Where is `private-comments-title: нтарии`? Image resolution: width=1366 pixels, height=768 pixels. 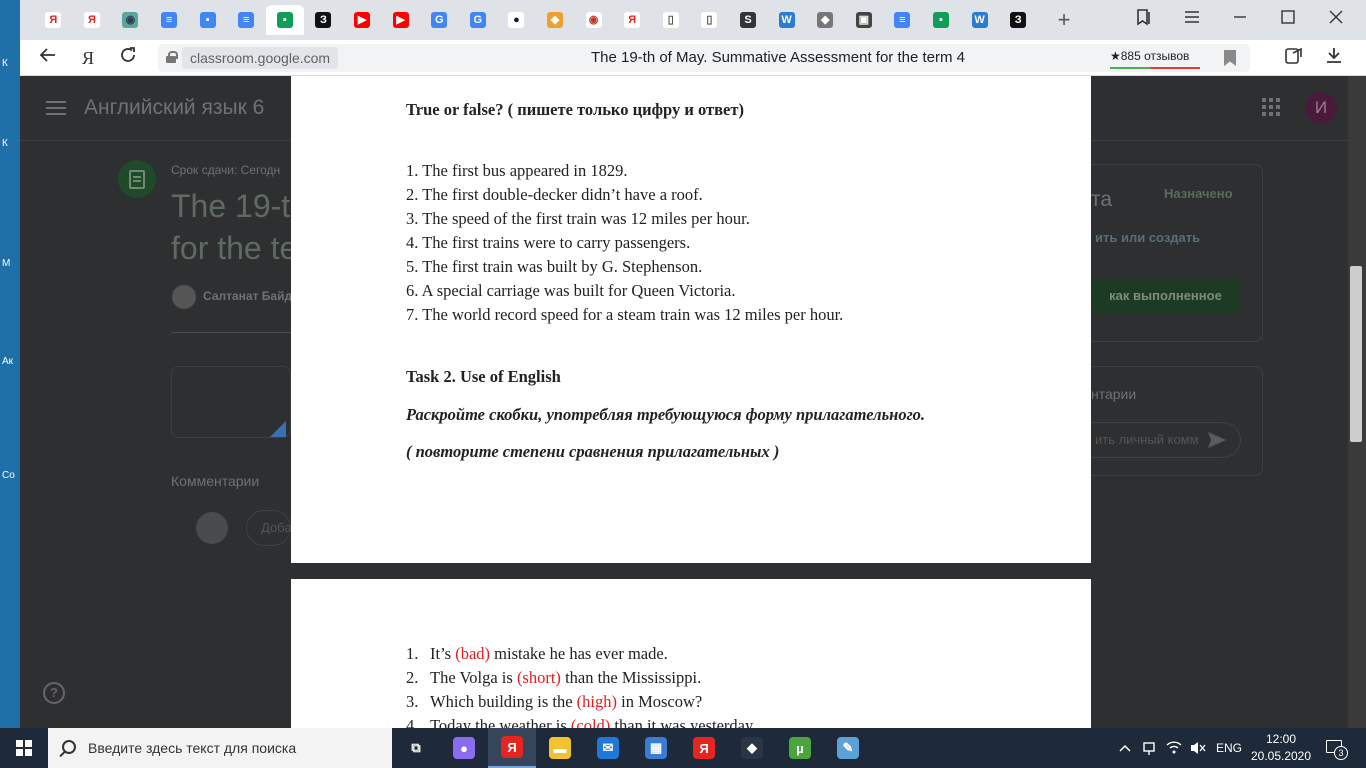 private-comments-title: нтарии is located at coordinates (1114, 394).